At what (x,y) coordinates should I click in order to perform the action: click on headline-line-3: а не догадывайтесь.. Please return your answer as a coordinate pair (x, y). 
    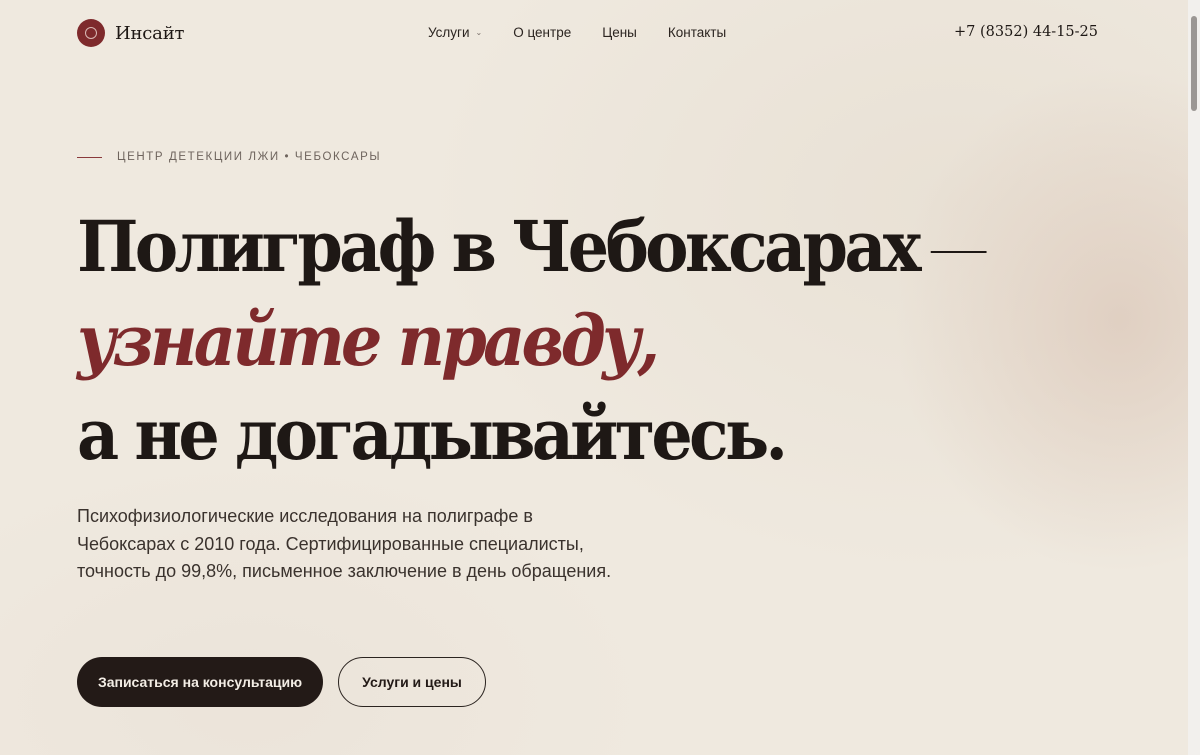
    Looking at the image, I should click on (432, 434).